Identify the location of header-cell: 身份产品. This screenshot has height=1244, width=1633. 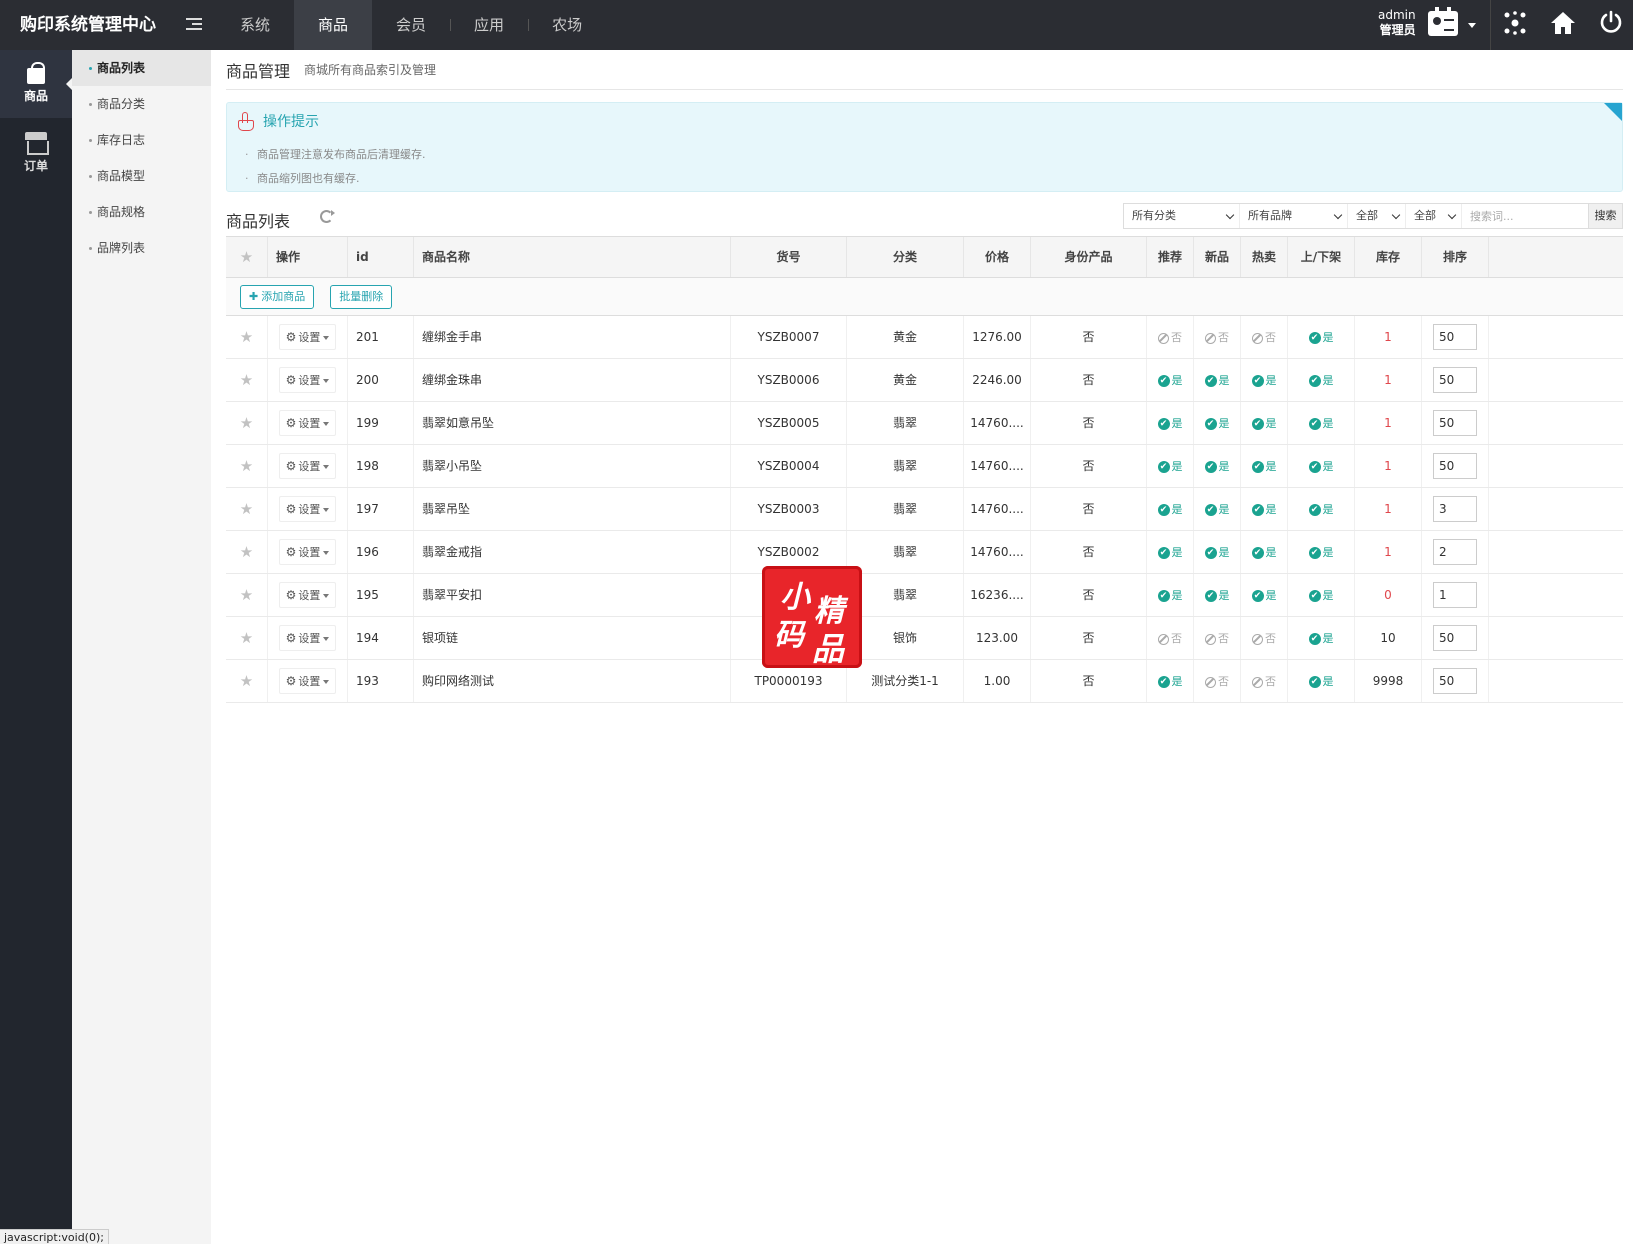
(1089, 257).